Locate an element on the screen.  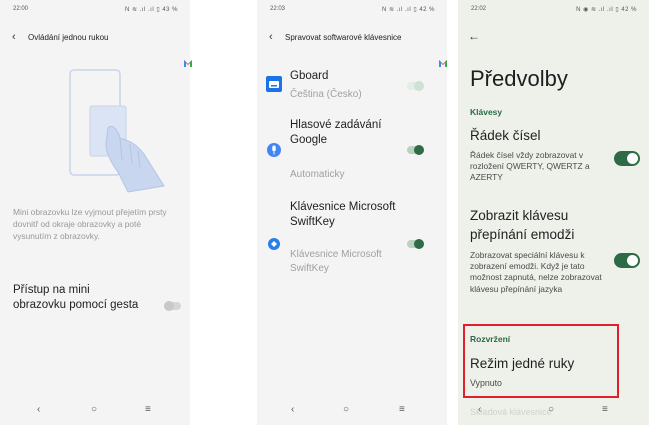
gboard-icon is located at coordinates (274, 84).